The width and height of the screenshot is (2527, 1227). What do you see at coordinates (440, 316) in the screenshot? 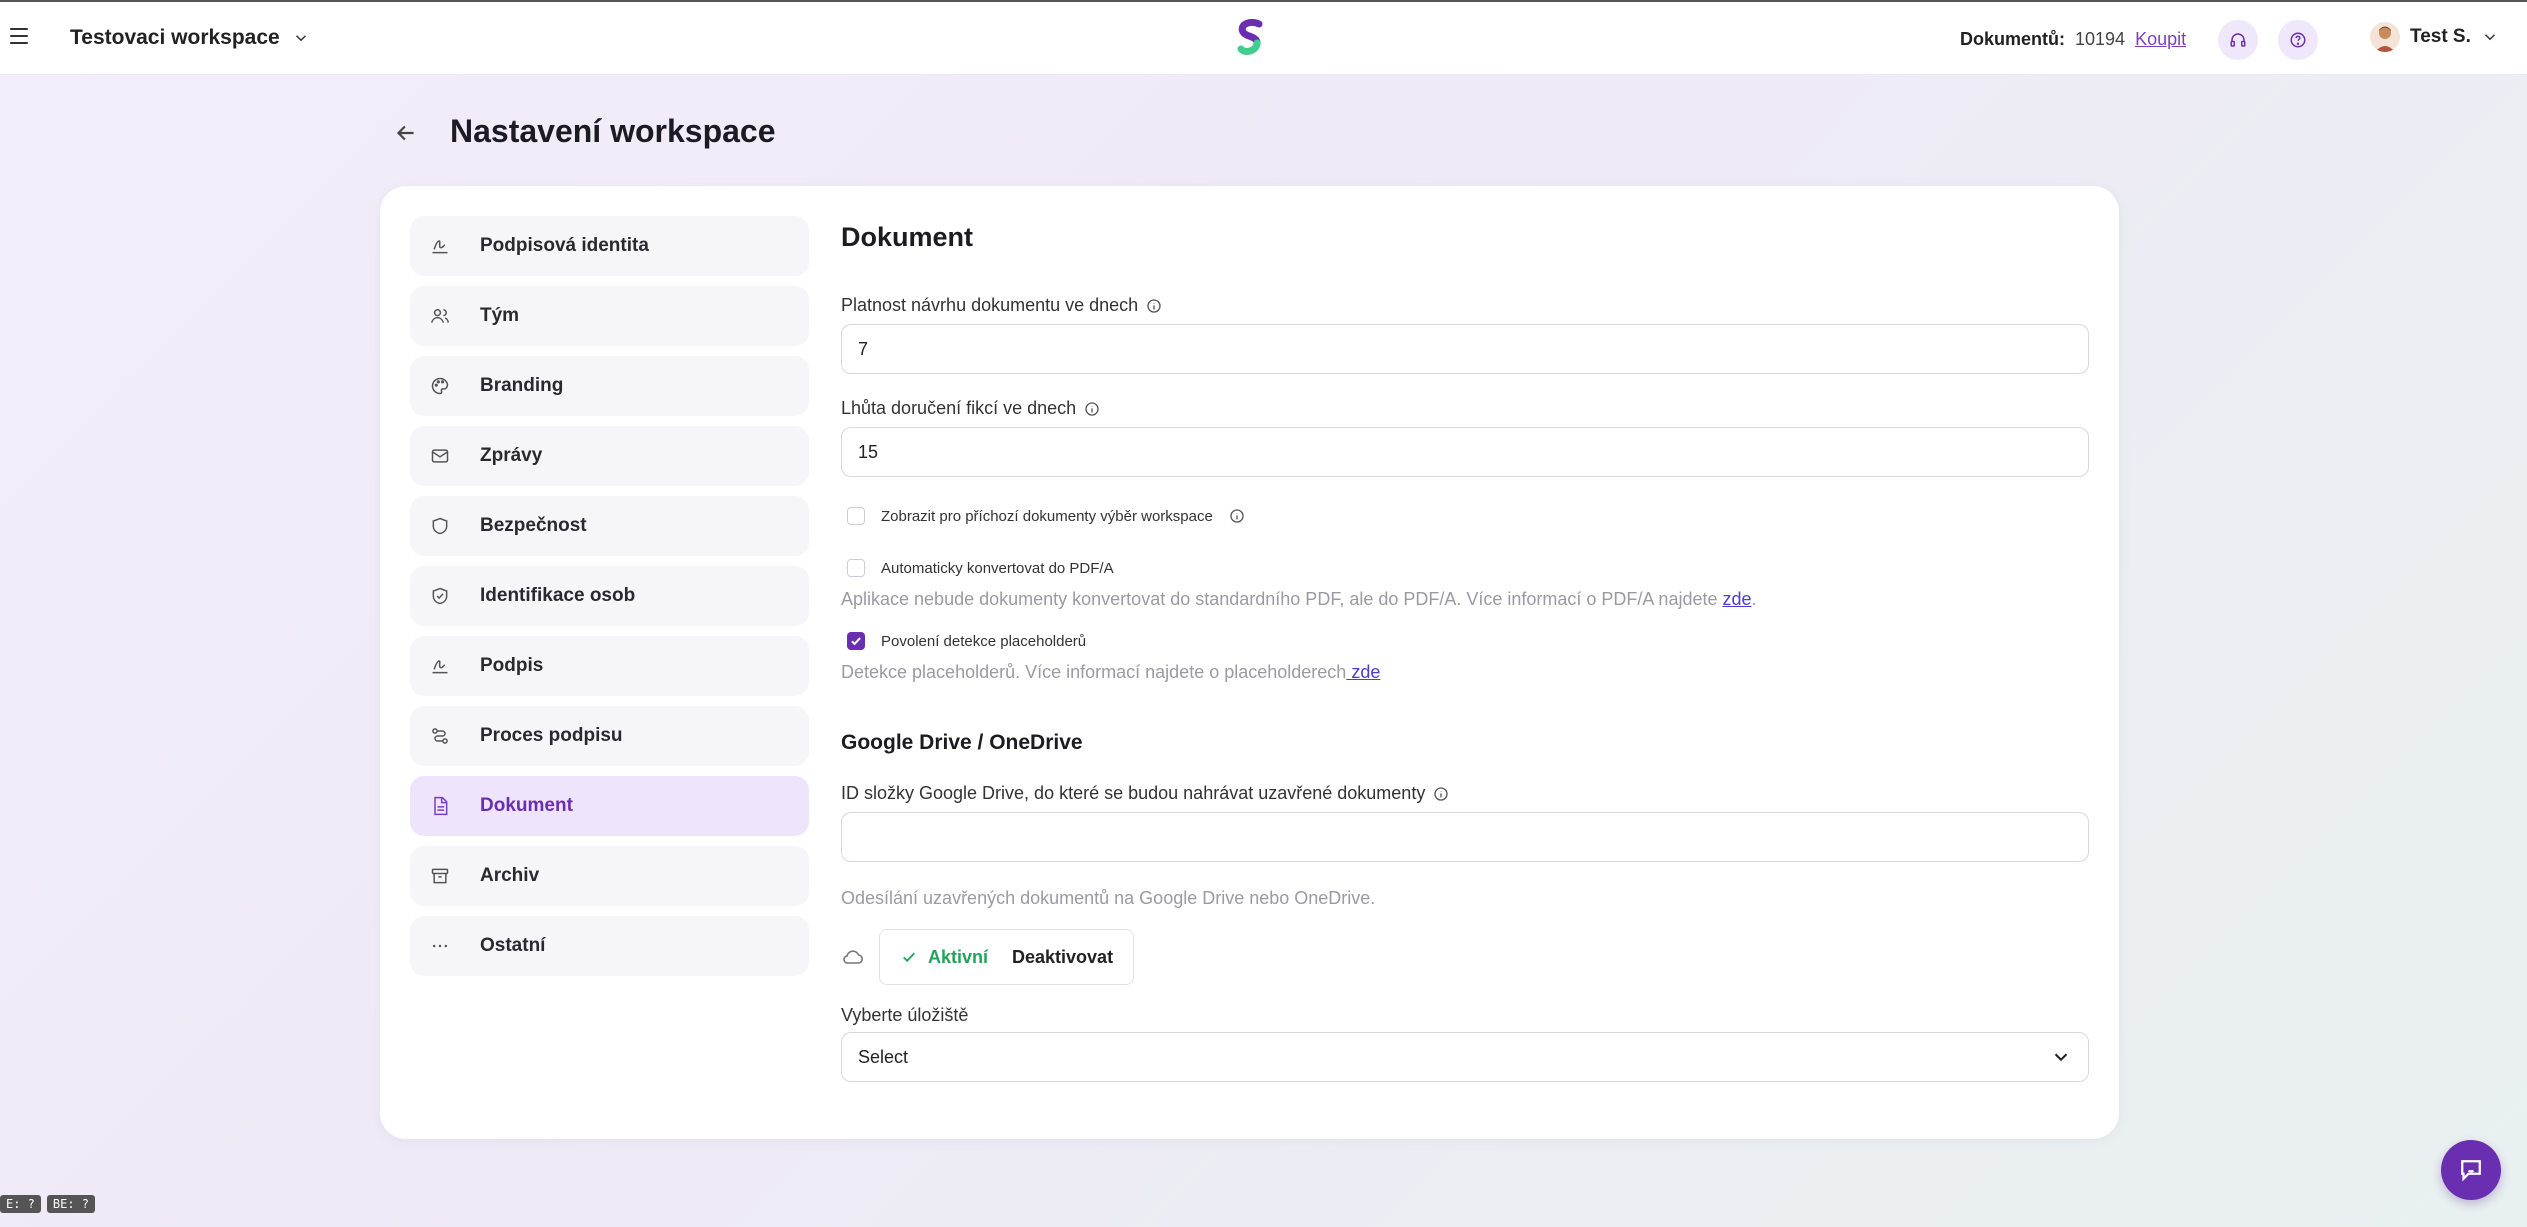
I see `users-icon` at bounding box center [440, 316].